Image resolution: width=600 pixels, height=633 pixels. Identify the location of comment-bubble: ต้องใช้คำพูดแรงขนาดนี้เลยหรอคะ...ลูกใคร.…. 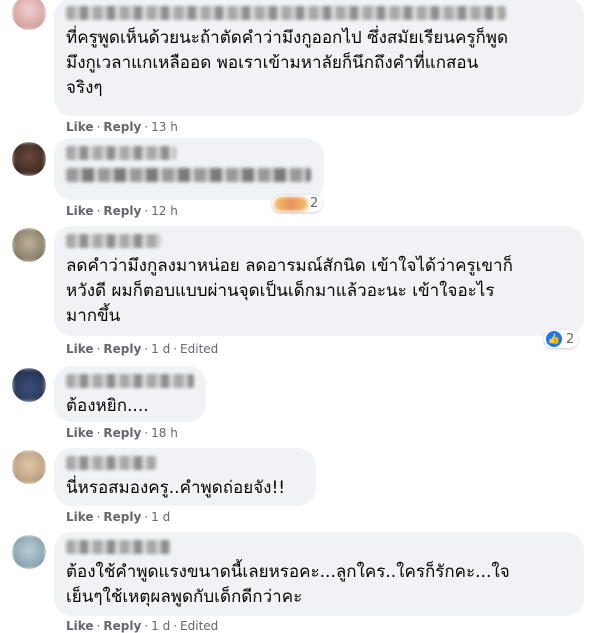
(319, 574).